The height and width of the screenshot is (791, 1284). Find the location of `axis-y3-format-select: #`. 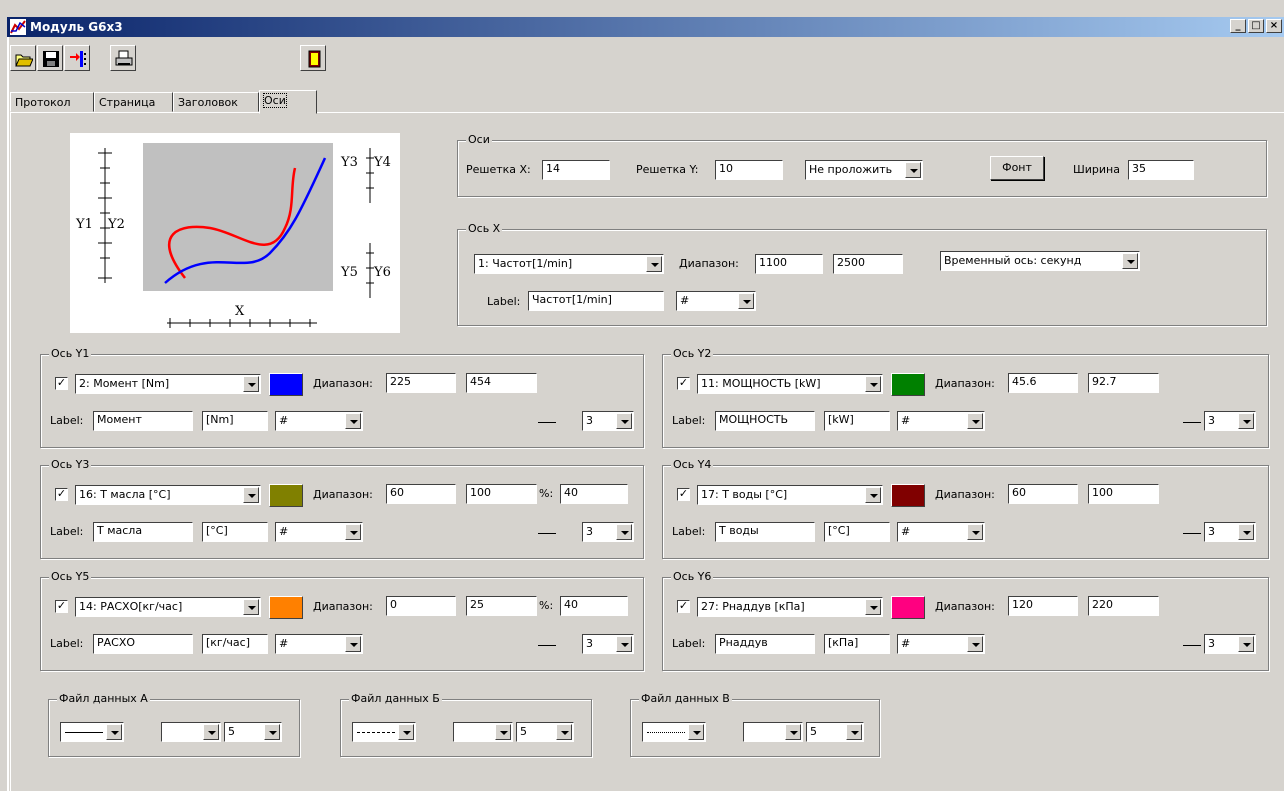

axis-y3-format-select: # is located at coordinates (319, 532).